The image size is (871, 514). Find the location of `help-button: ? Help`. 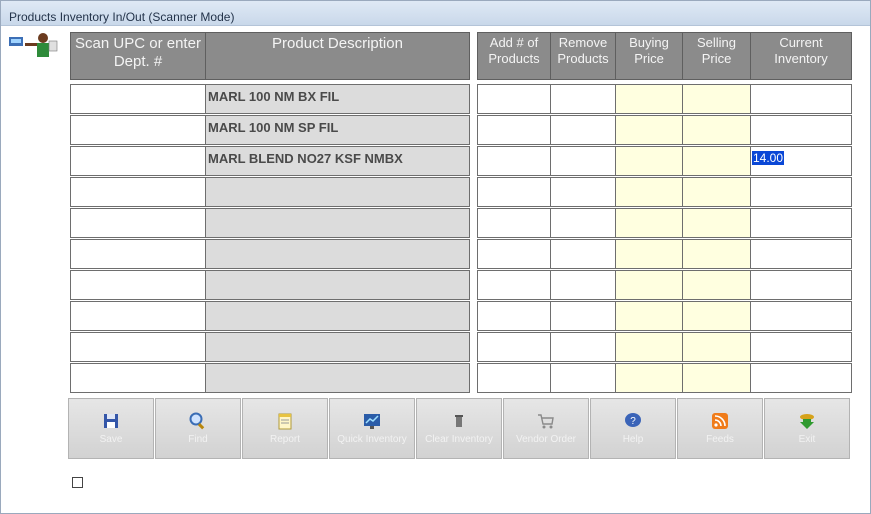

help-button: ? Help is located at coordinates (633, 428).